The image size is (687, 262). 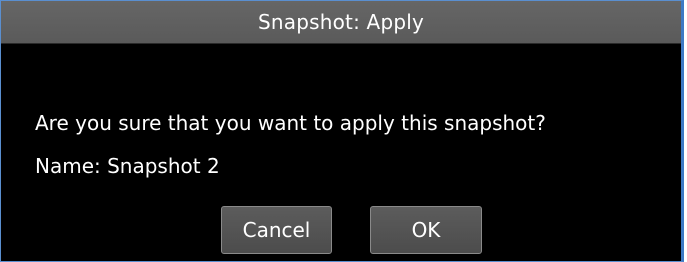 What do you see at coordinates (276, 230) in the screenshot?
I see `cancel-button: Cancel` at bounding box center [276, 230].